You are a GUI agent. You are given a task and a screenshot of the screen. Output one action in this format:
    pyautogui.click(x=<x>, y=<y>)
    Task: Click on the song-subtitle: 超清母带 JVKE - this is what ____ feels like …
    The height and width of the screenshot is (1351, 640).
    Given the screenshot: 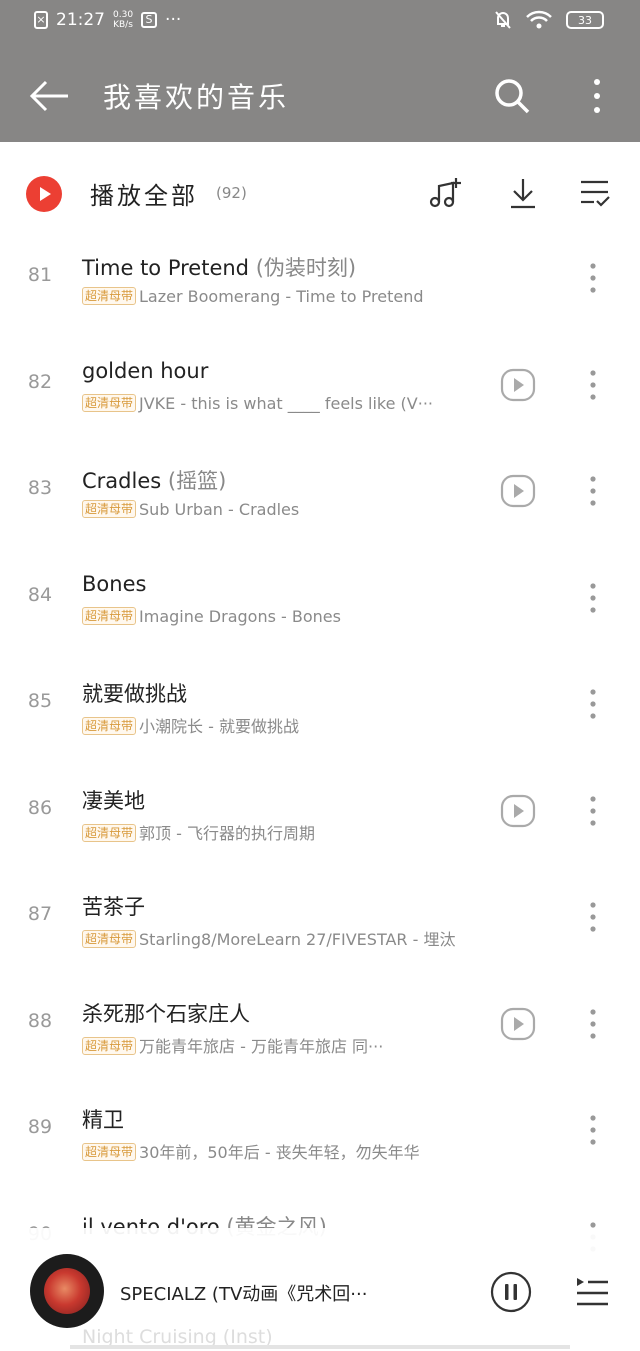 What is the action you would take?
    pyautogui.click(x=257, y=403)
    